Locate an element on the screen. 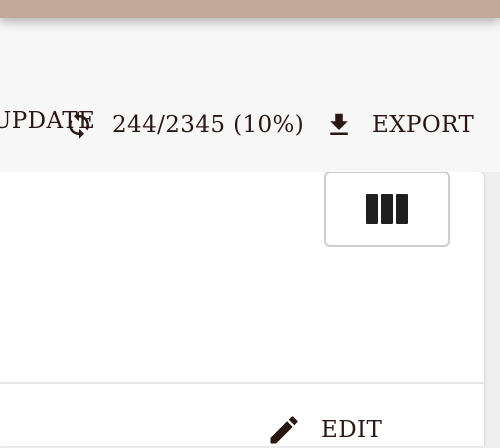 Image resolution: width=500 pixels, height=448 pixels. refresh-icon is located at coordinates (79, 125).